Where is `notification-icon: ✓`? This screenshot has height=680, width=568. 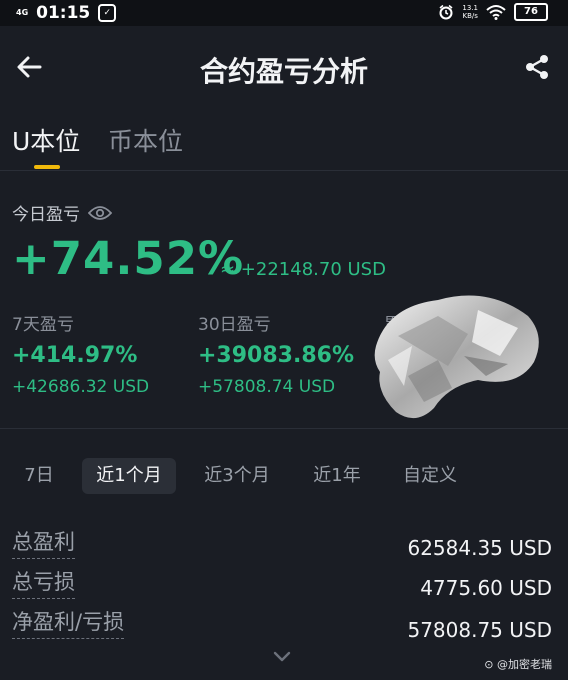
notification-icon: ✓ is located at coordinates (107, 13).